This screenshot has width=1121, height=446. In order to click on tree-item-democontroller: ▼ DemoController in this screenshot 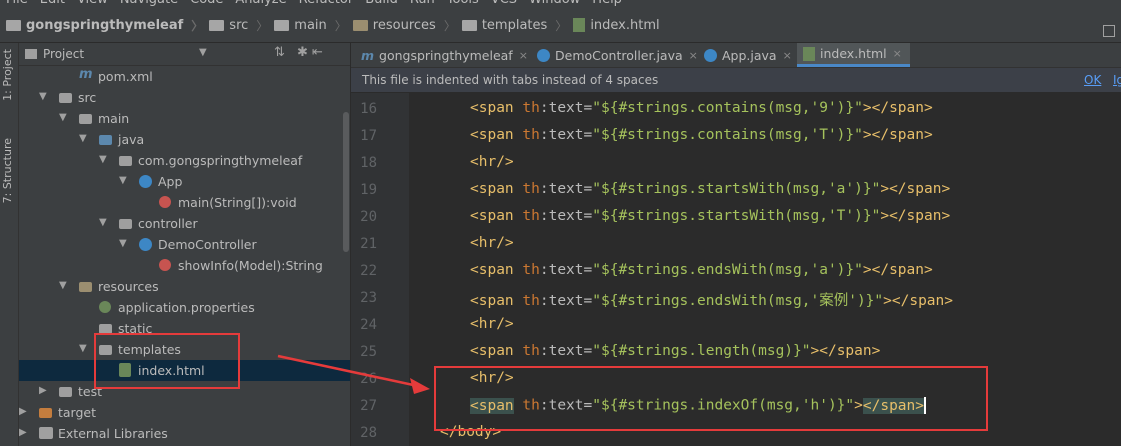, I will do `click(184, 244)`.